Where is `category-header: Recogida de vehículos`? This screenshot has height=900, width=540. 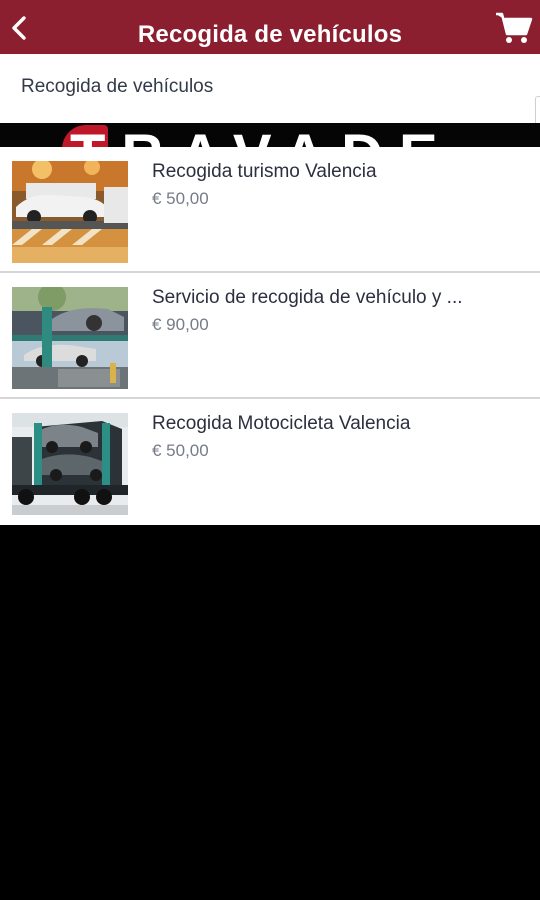 category-header: Recogida de vehículos is located at coordinates (270, 88).